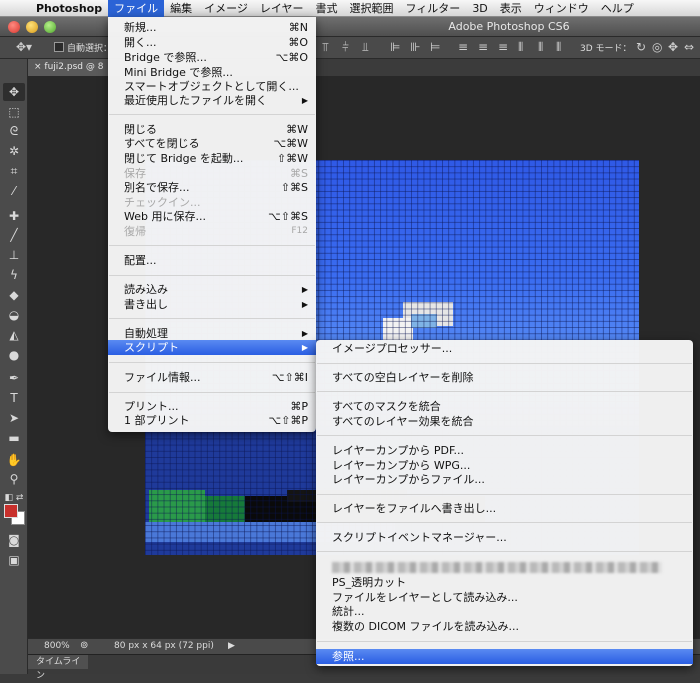 The width and height of the screenshot is (700, 683). I want to click on healing-brush-icon: ✚, so click(14, 216).